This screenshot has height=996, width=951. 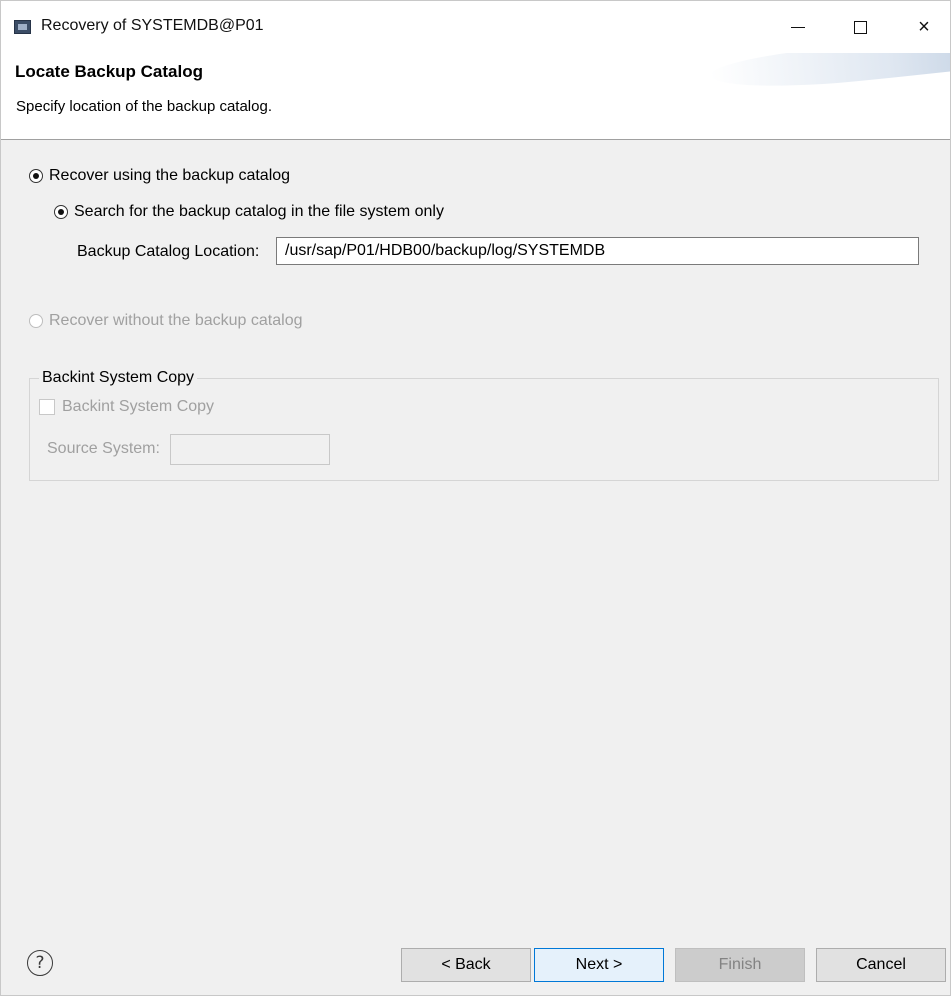 I want to click on cancel-button: Cancel, so click(x=881, y=965).